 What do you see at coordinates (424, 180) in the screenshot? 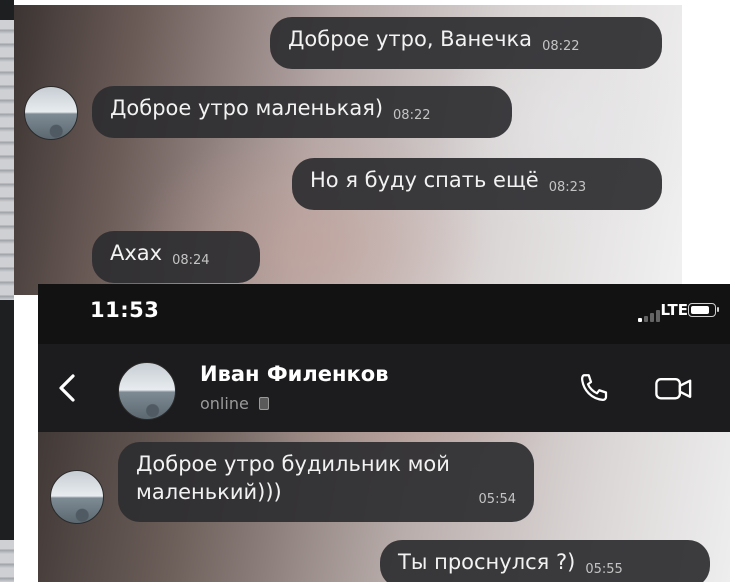
I see `message-text: Но я буду спать ещё` at bounding box center [424, 180].